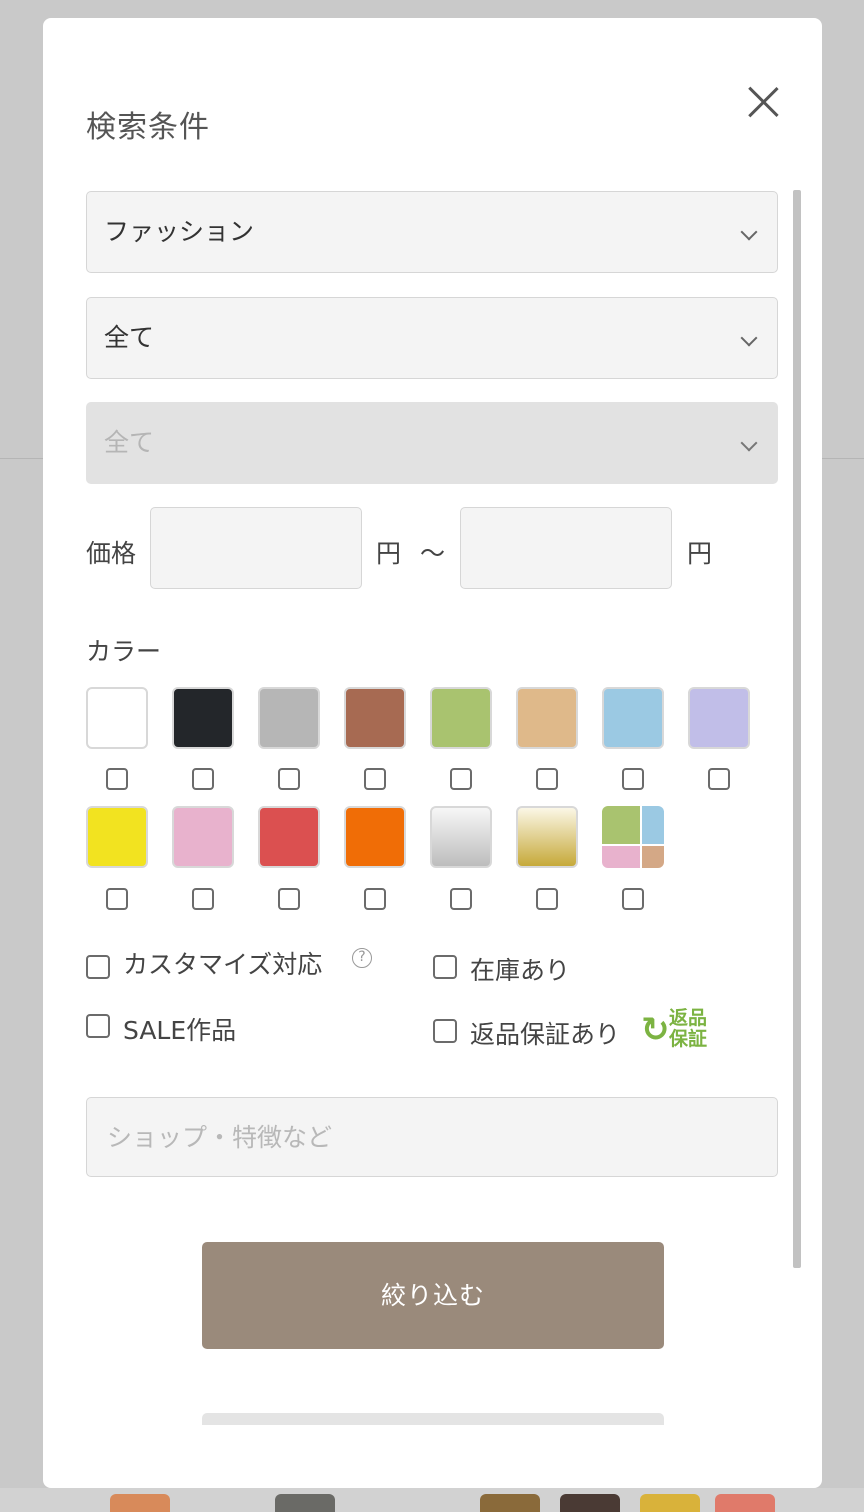 The width and height of the screenshot is (864, 1512). What do you see at coordinates (461, 779) in the screenshot?
I see `color-checkbox-green` at bounding box center [461, 779].